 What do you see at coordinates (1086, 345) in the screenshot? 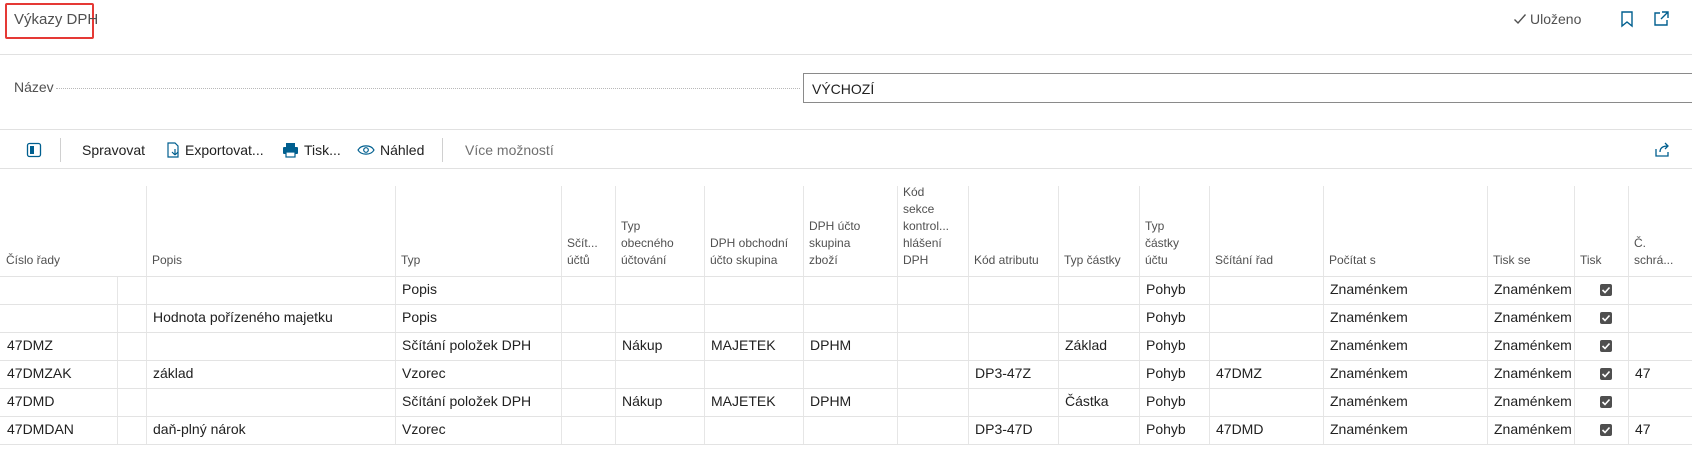
I see `cell-amount-type: Základ` at bounding box center [1086, 345].